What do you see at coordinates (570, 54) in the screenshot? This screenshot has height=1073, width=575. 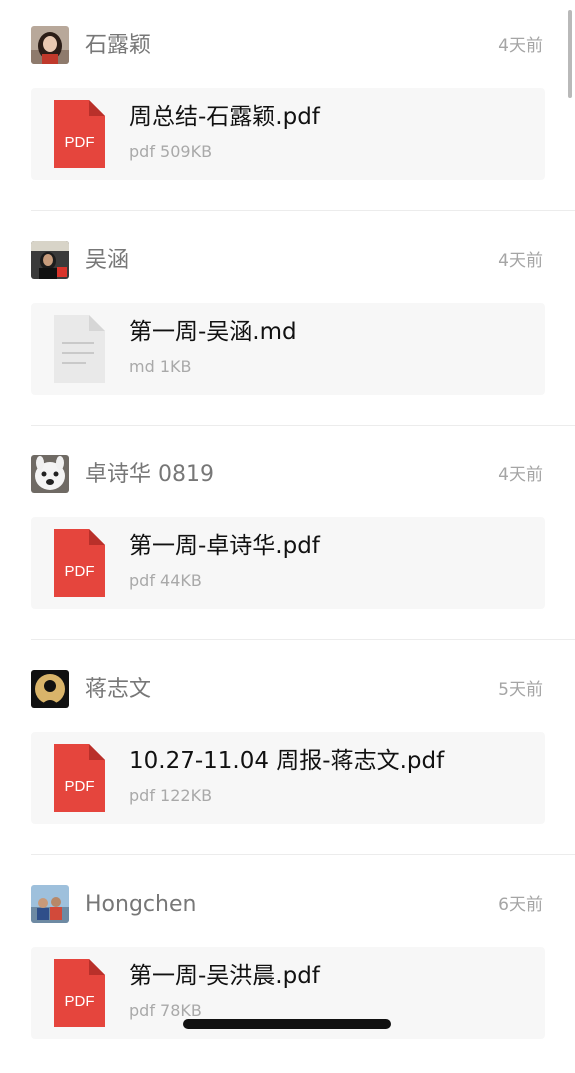 I see `scrollbar` at bounding box center [570, 54].